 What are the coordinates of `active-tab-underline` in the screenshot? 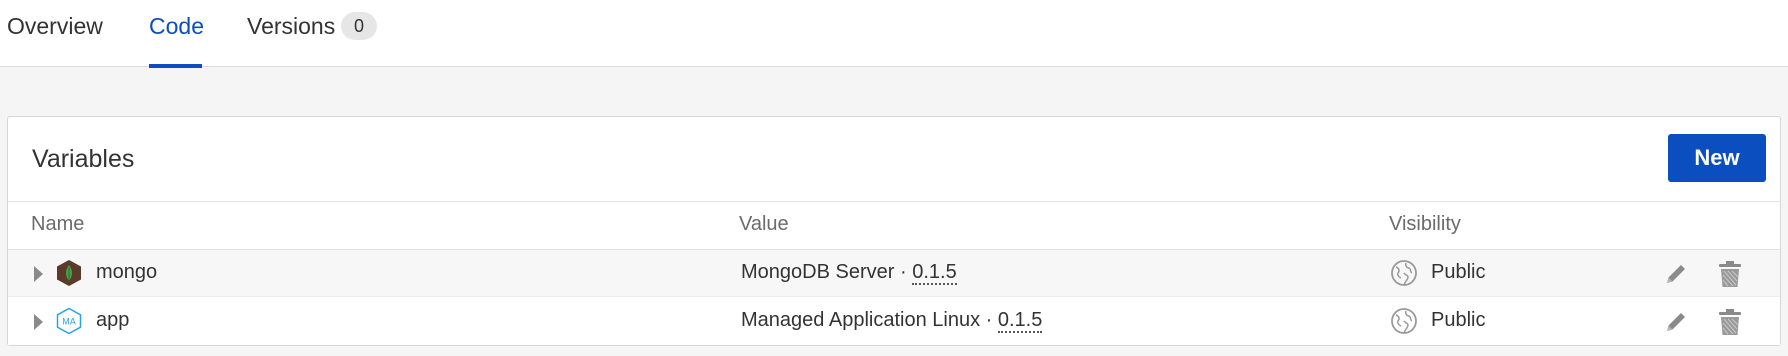 It's located at (175, 66).